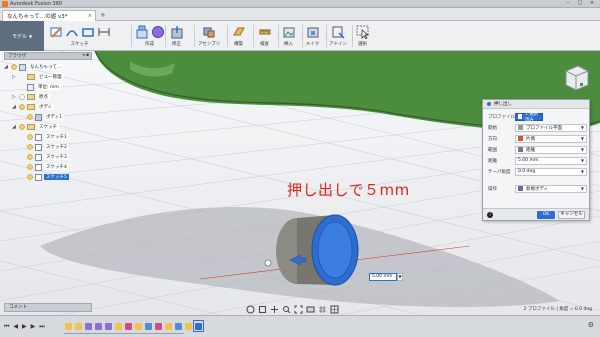 Image resolution: width=600 pixels, height=337 pixels. I want to click on toolbar-group-insert: 挿入, so click(288, 36).